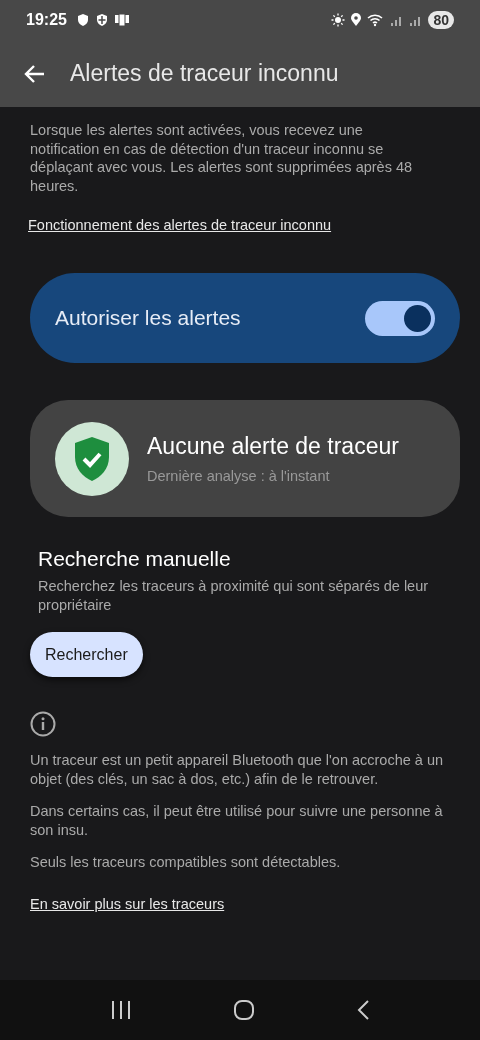 This screenshot has height=1040, width=480. What do you see at coordinates (46, 20) in the screenshot?
I see `clock-time: 19:25` at bounding box center [46, 20].